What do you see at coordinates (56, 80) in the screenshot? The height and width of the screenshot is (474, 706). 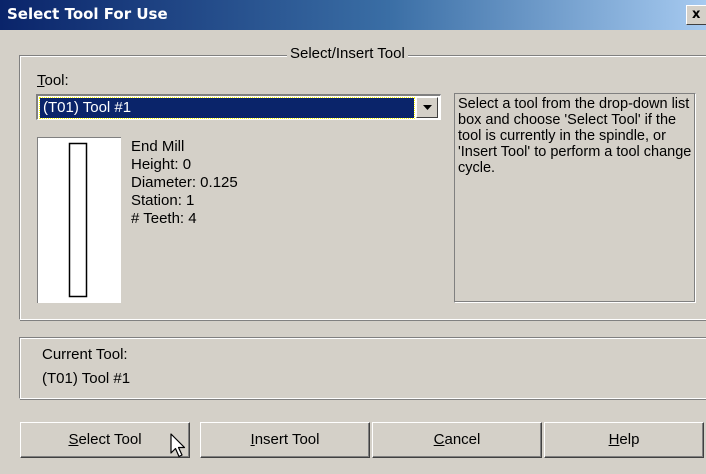 I see `tool-label-rest: ool:` at bounding box center [56, 80].